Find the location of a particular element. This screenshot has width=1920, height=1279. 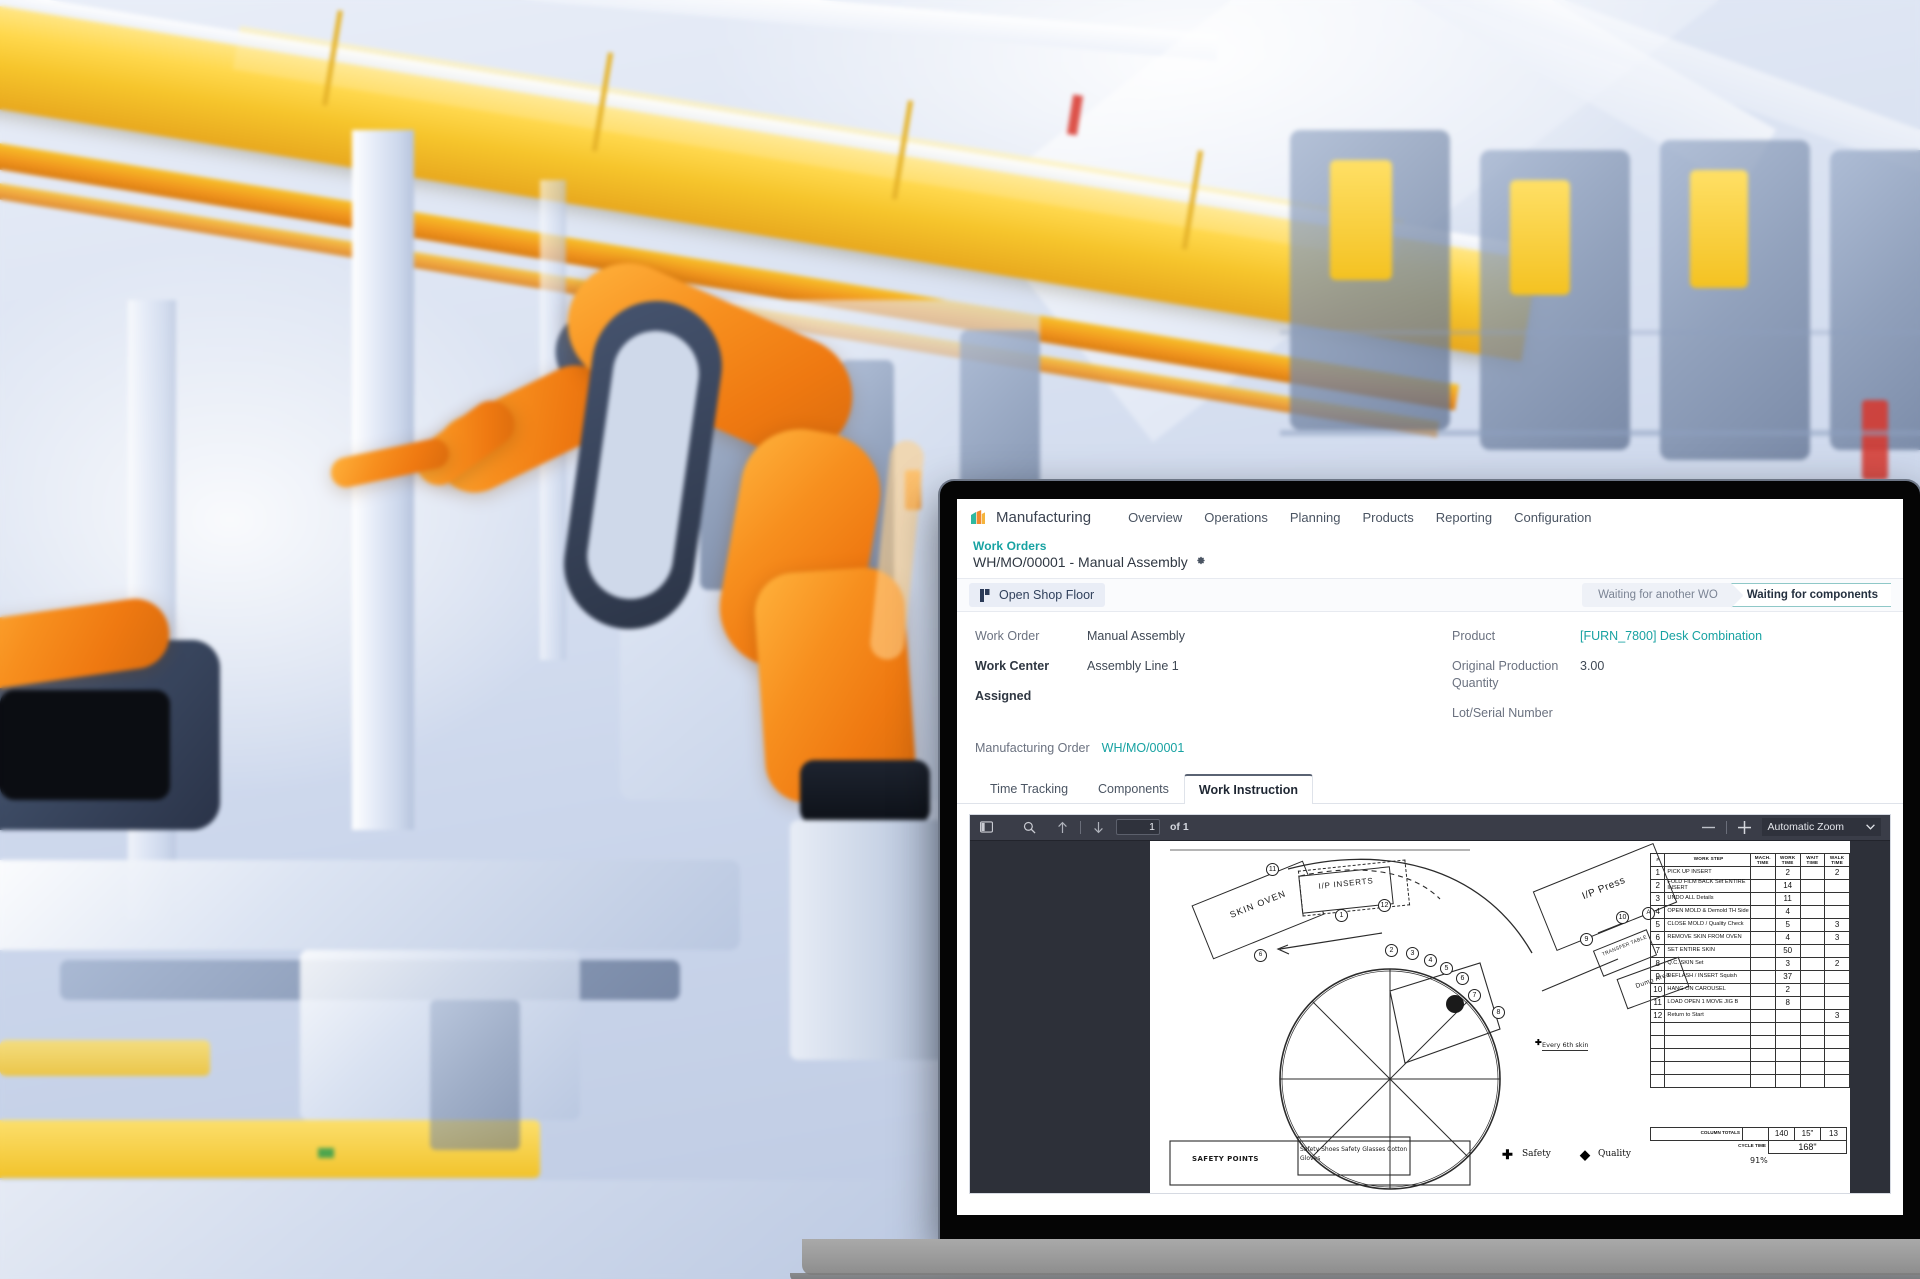

field-value: WH/MO/00001 is located at coordinates (1143, 748).